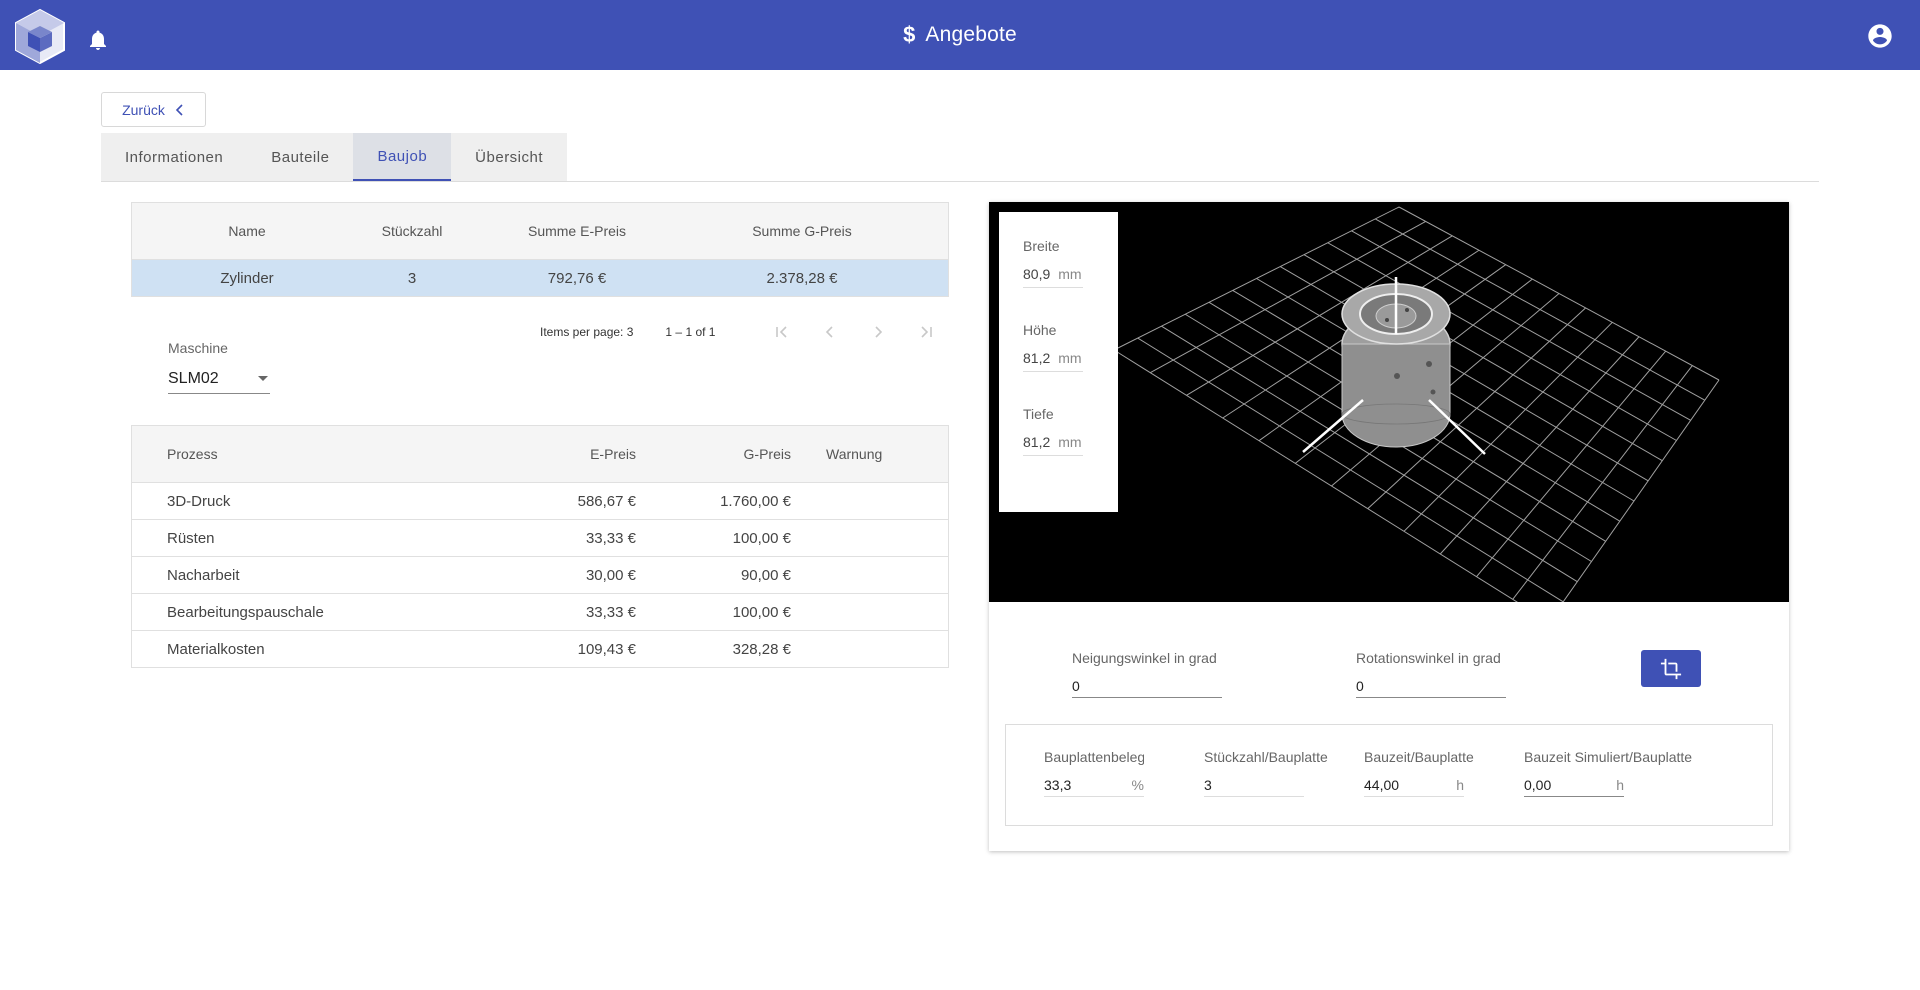 This screenshot has height=990, width=1920. I want to click on belegung-label: Bauplattenbelegung, so click(1094, 757).